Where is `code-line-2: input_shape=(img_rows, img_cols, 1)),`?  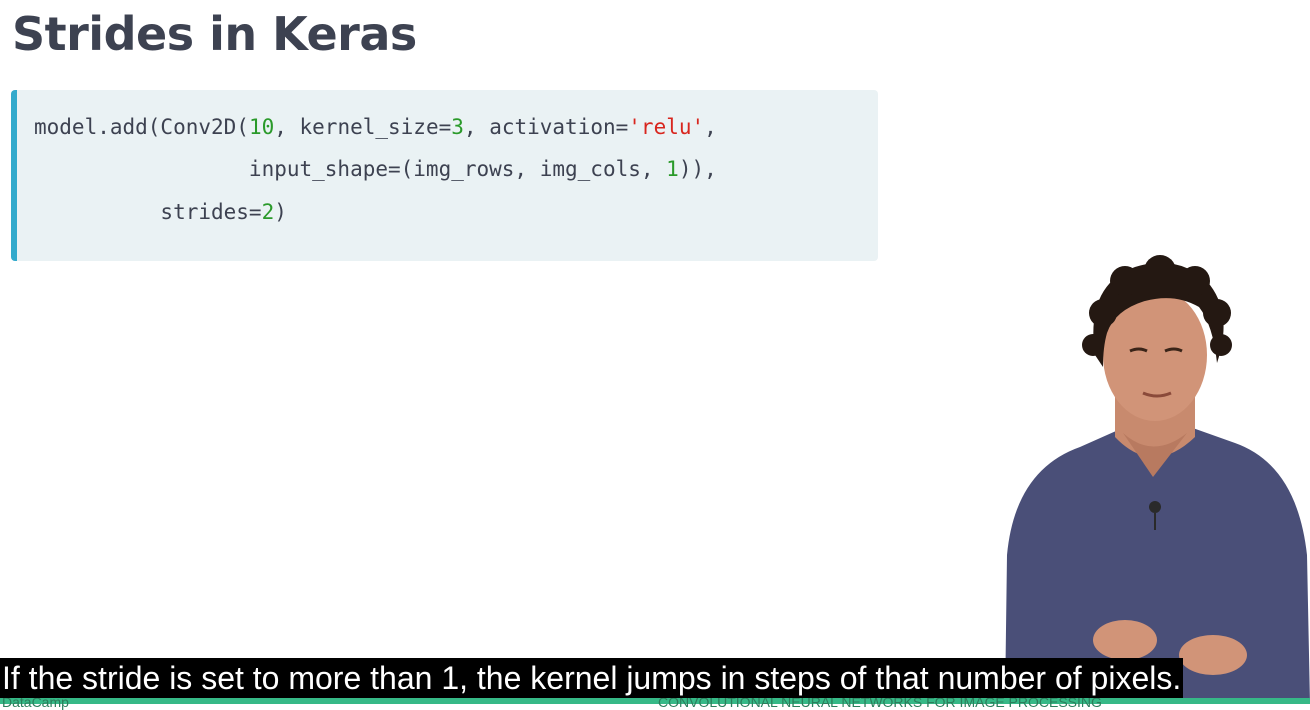
code-line-2: input_shape=(img_rows, img_cols, 1)), is located at coordinates (375, 169).